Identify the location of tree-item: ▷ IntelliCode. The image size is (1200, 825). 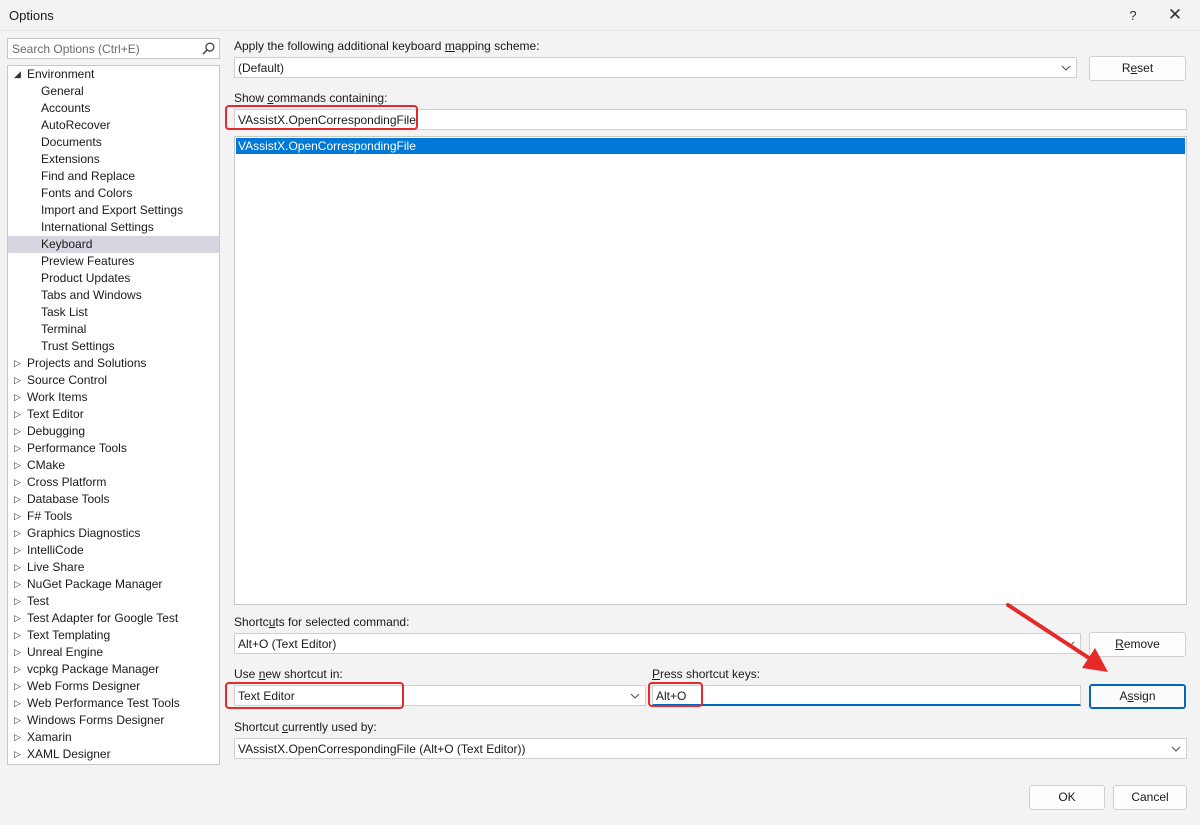
(113, 550).